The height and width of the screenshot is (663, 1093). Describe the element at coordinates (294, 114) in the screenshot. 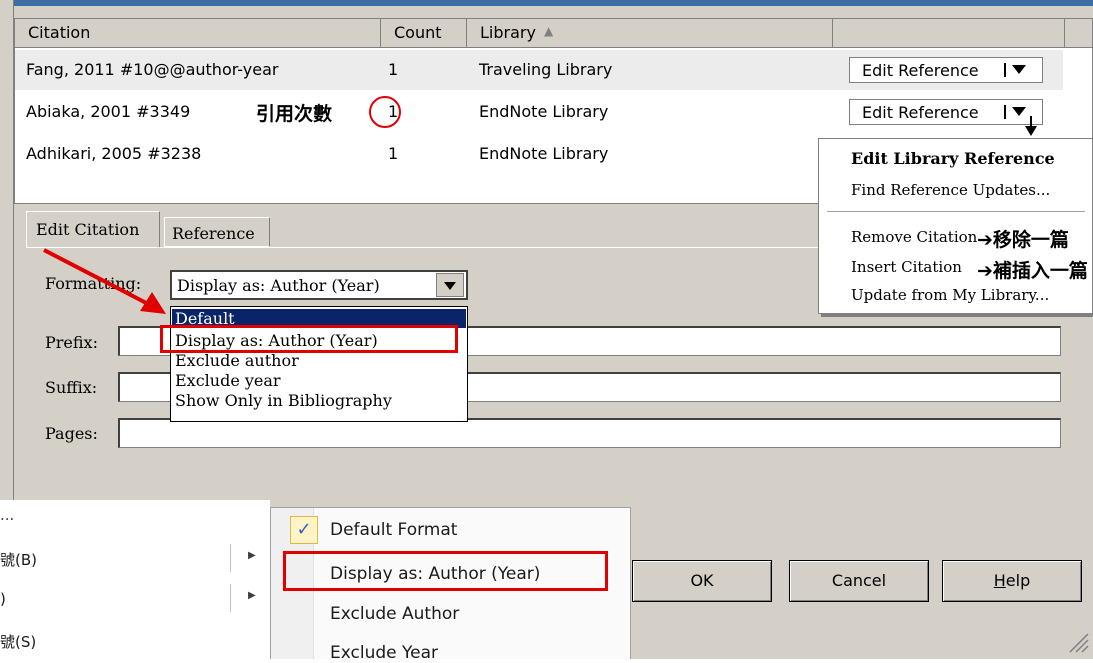

I see `count-annotation: 引用次數` at that location.